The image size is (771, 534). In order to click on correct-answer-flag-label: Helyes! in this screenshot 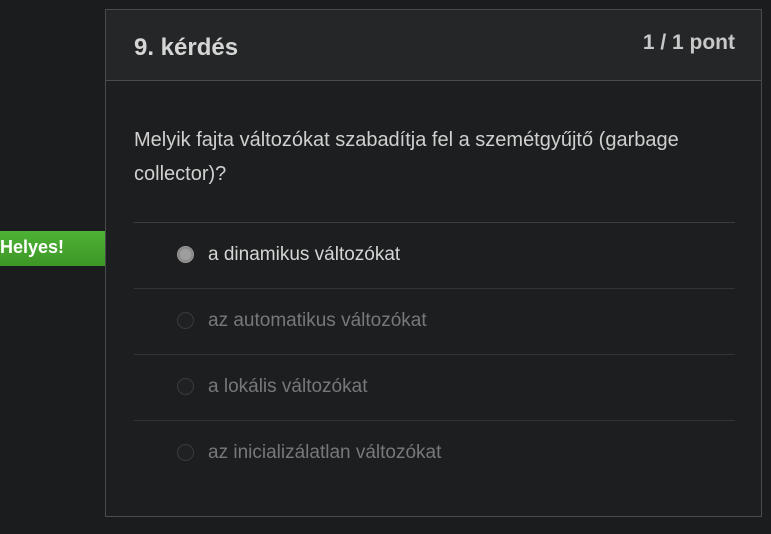, I will do `click(32, 247)`.